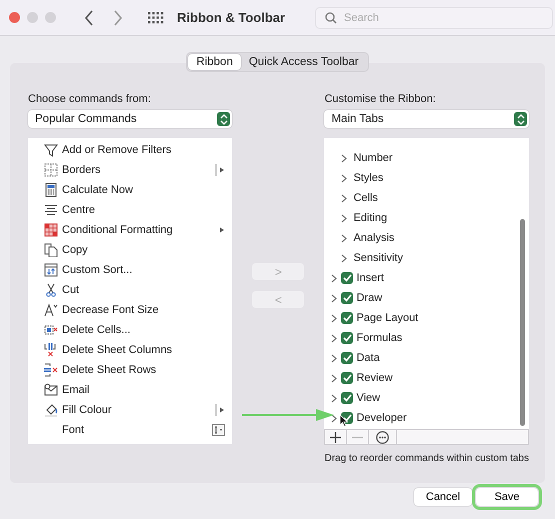 This screenshot has width=555, height=519. I want to click on filter-icon, so click(51, 150).